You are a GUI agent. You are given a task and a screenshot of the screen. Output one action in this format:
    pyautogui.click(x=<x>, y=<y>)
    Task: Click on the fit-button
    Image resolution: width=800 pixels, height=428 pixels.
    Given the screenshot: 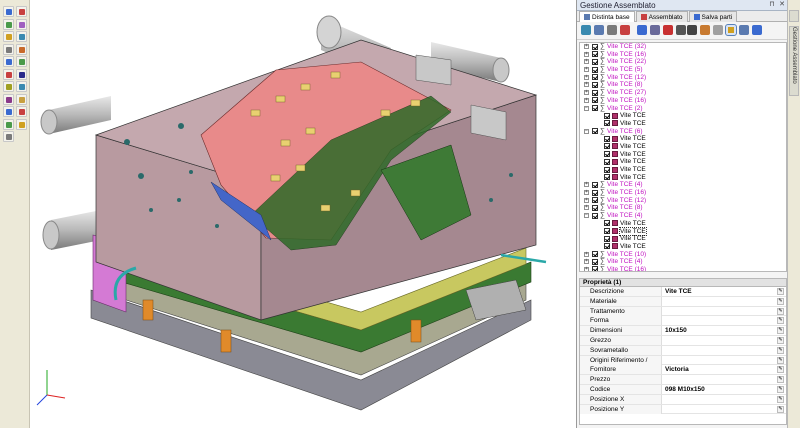 What is the action you would take?
    pyautogui.click(x=8, y=36)
    